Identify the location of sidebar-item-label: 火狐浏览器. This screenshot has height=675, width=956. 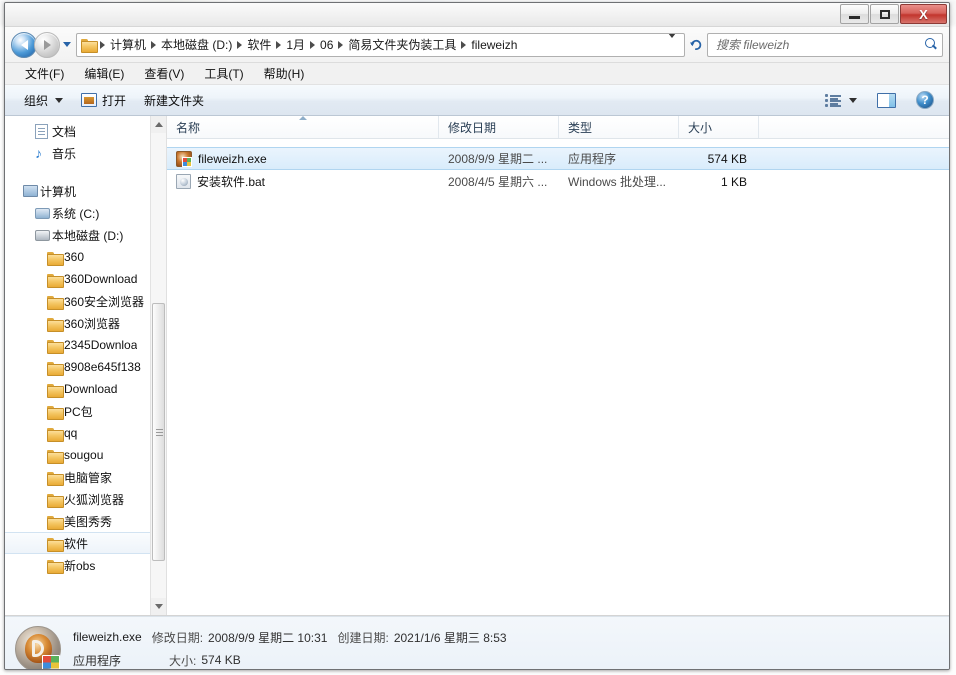
(94, 499).